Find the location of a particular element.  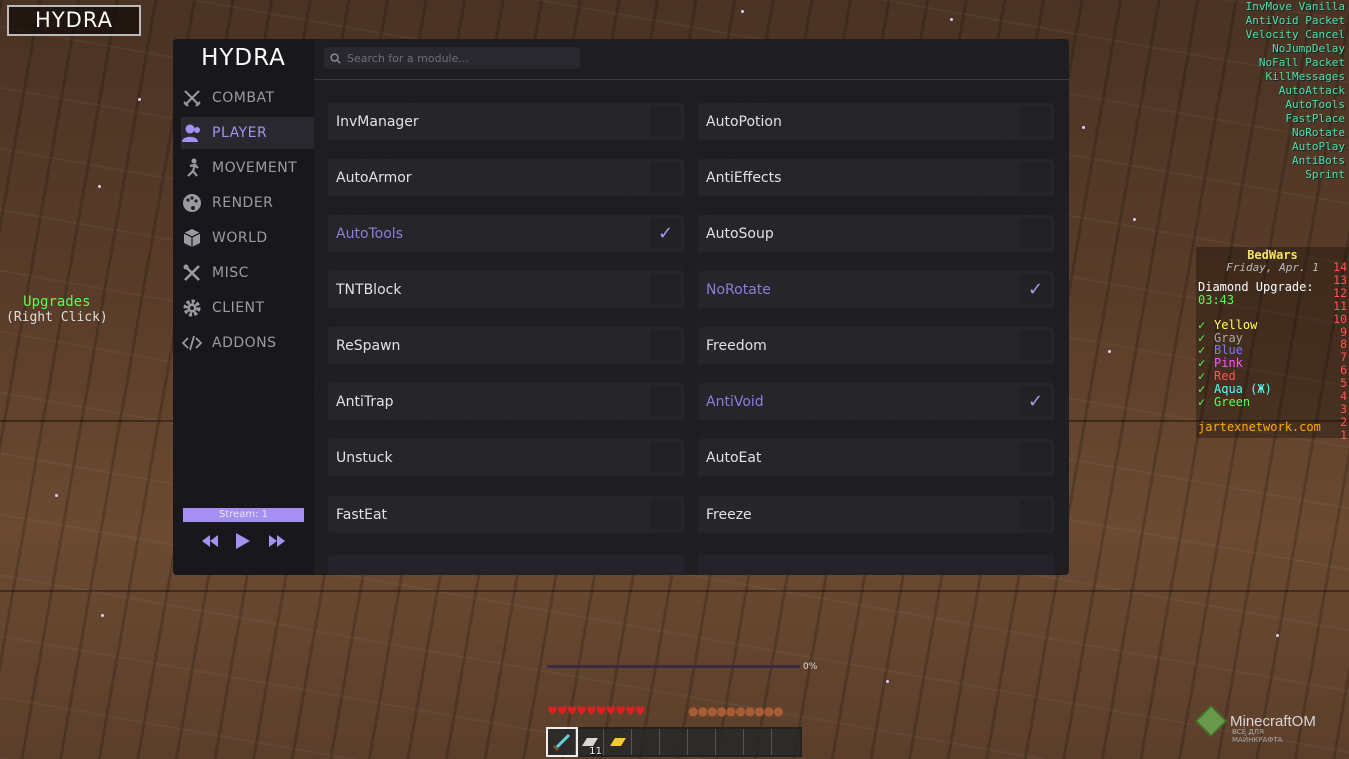

xp-bar is located at coordinates (673, 666).